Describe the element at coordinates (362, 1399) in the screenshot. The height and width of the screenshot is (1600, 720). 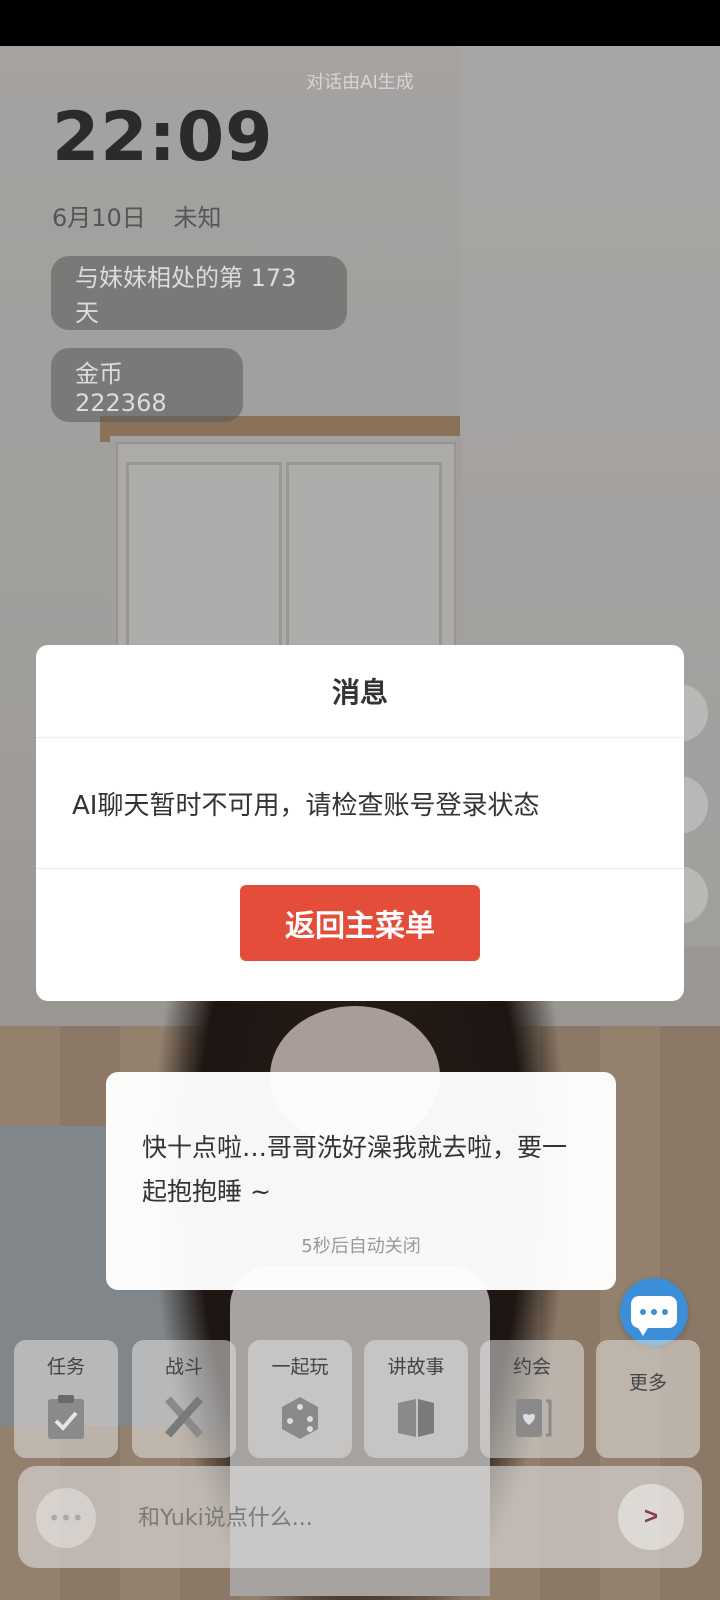
I see `action-bar: 任务 战斗 一起玩 讲故事 约会 更多` at that location.